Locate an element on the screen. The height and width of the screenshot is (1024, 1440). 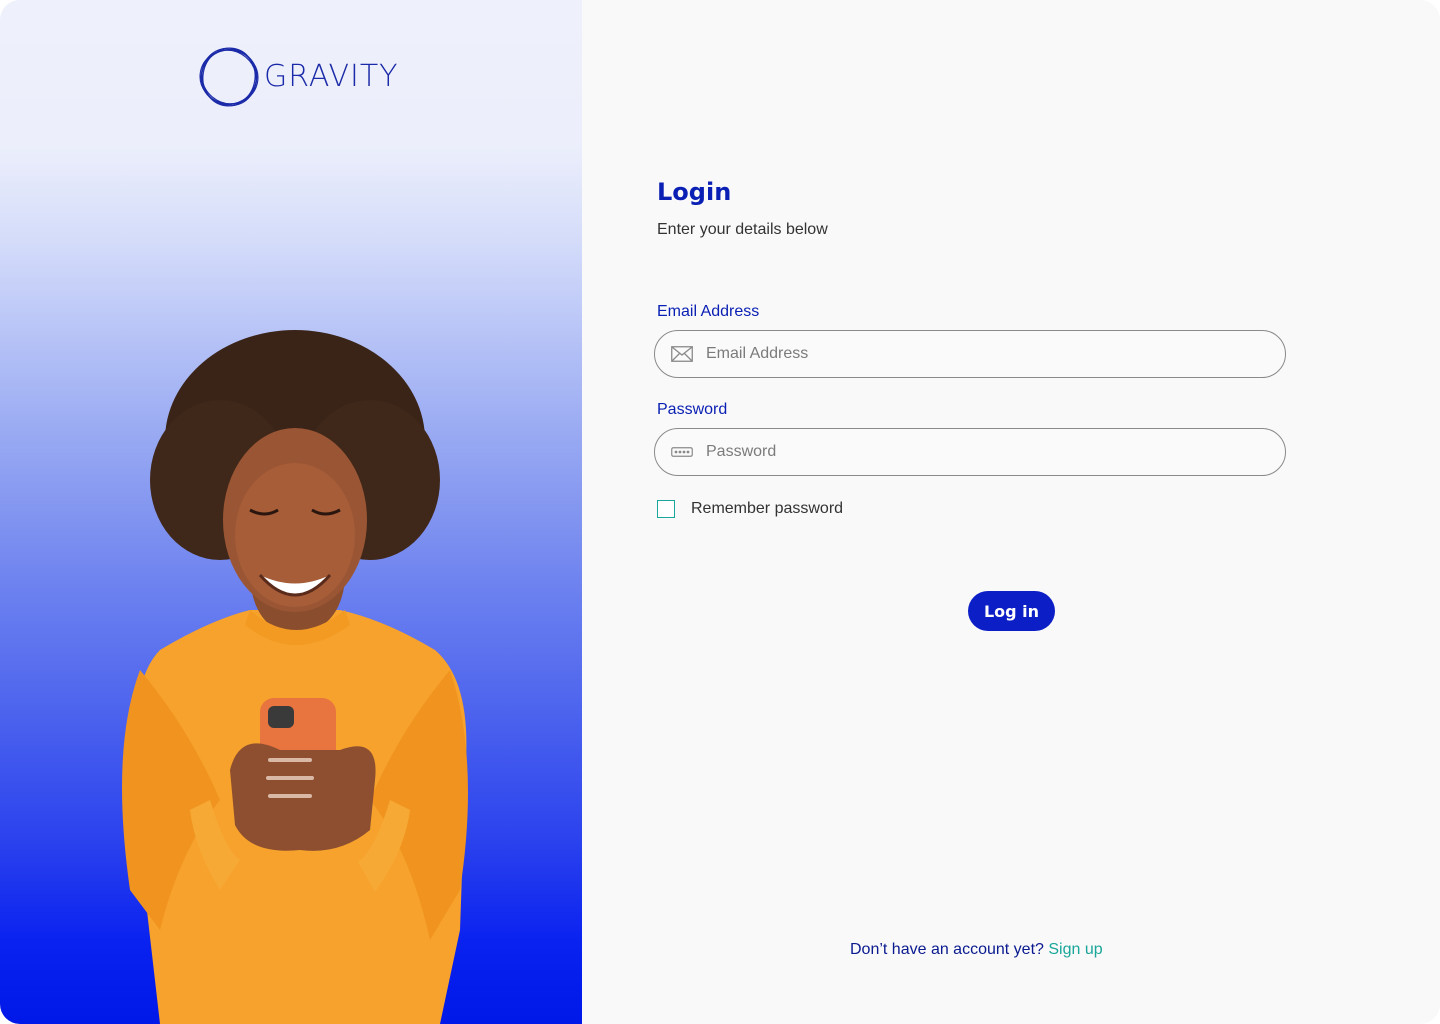
remember-password-row: Remember password is located at coordinates (750, 509).